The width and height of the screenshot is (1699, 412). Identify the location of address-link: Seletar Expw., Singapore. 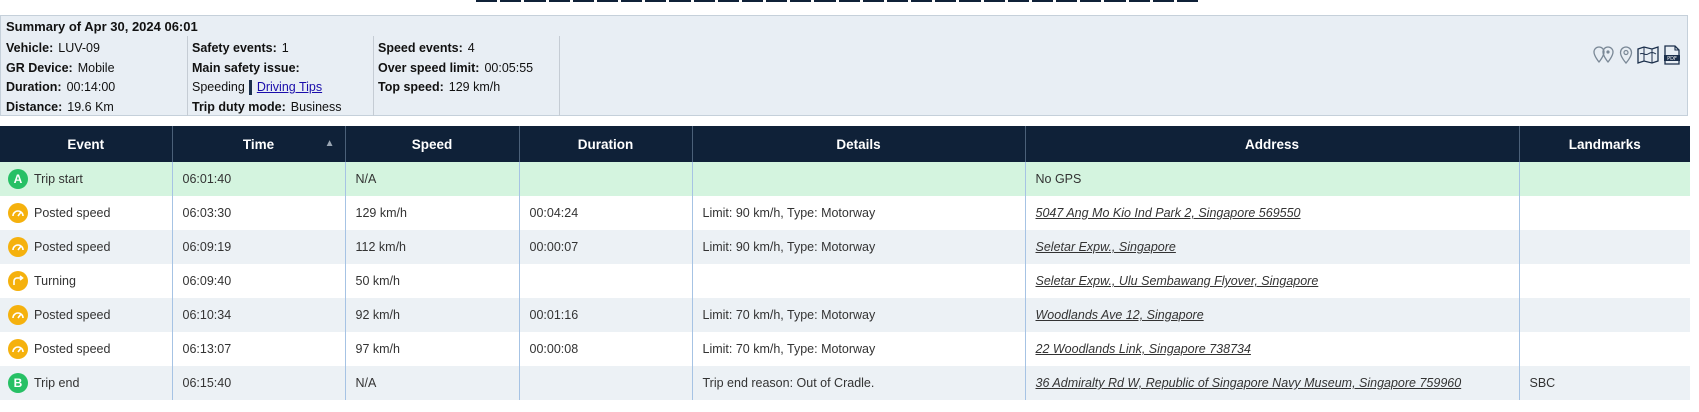
(1106, 247).